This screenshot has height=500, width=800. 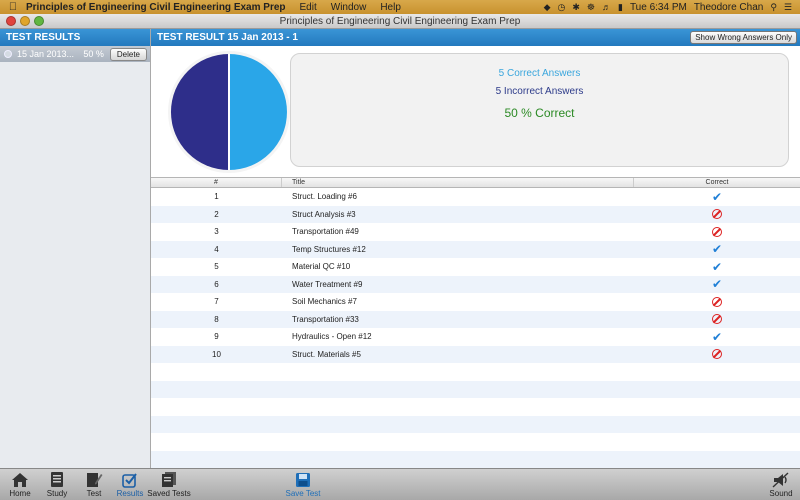 What do you see at coordinates (606, 7) in the screenshot?
I see `volume-icon: ♬` at bounding box center [606, 7].